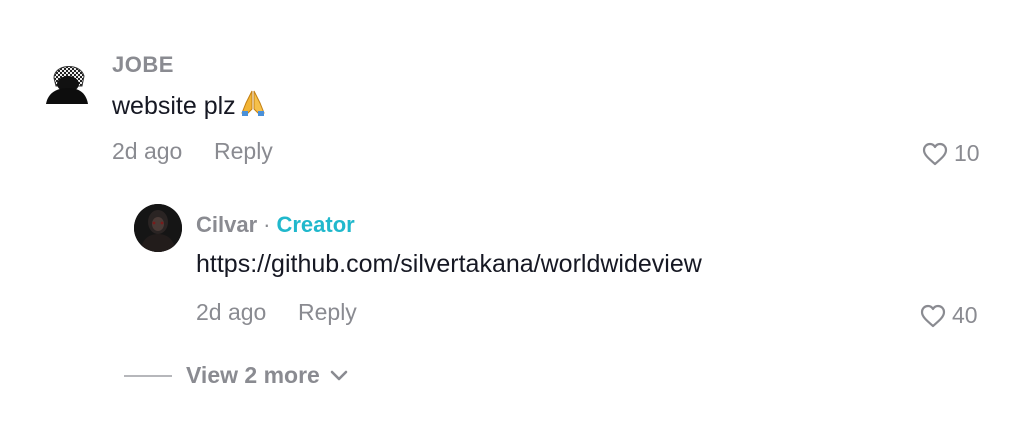 The image size is (1024, 433). I want to click on view-more-replies-button: View 2 more, so click(236, 375).